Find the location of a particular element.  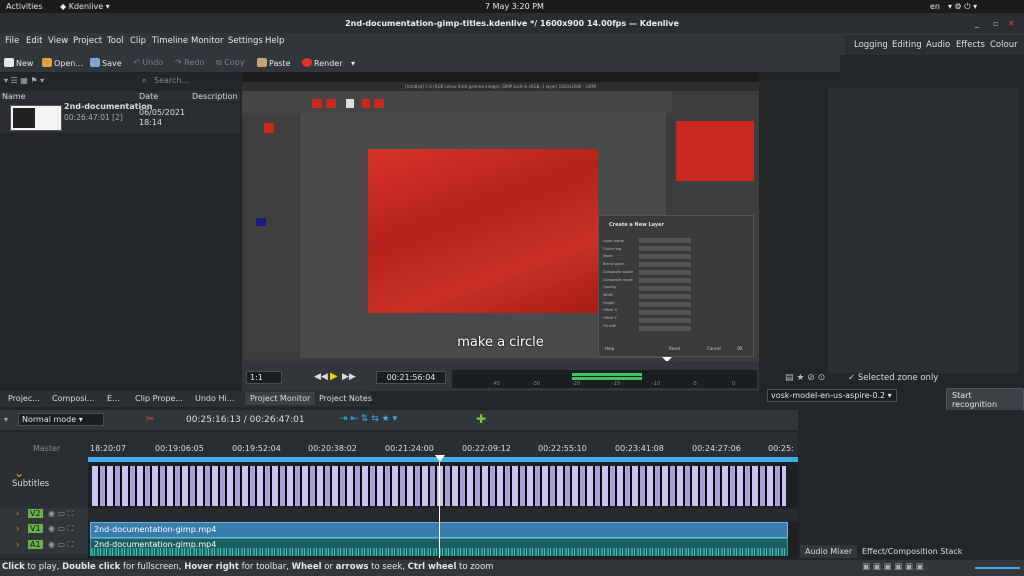

track-header-v1: › V1 ◉ ▭ ⛶ is located at coordinates (44, 530).